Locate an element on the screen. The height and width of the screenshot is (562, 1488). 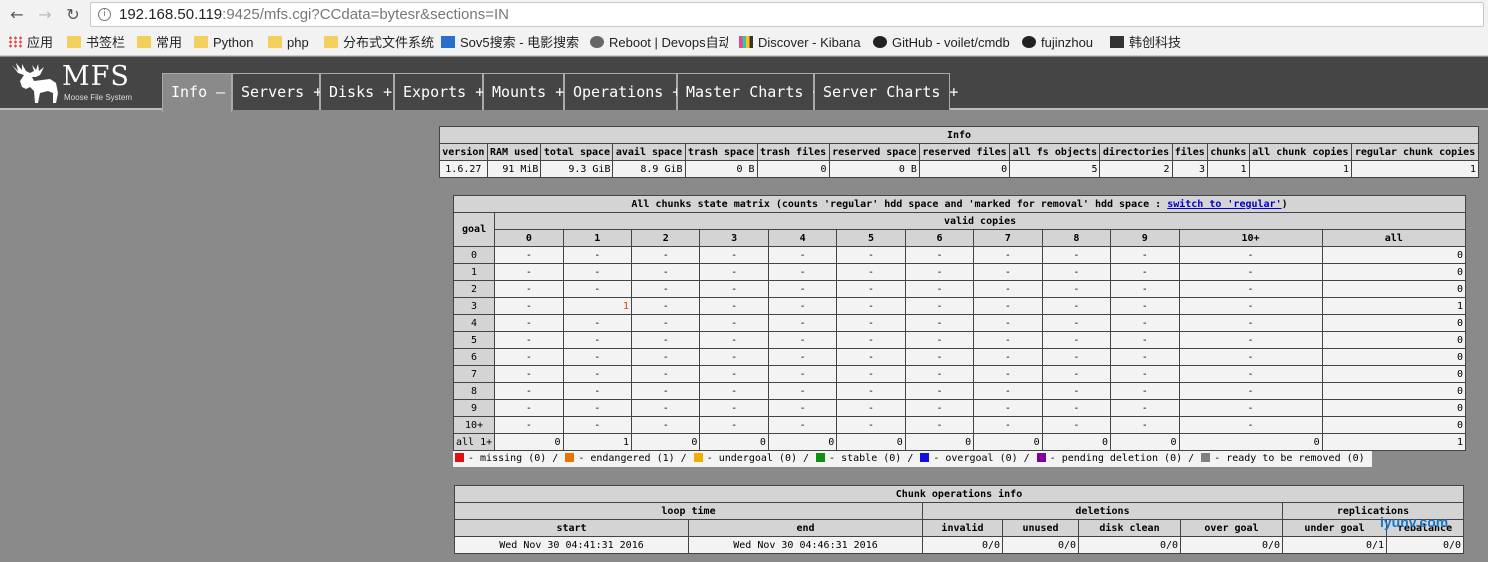
bookmark-kibana: Discover - Kibana is located at coordinates (800, 43).